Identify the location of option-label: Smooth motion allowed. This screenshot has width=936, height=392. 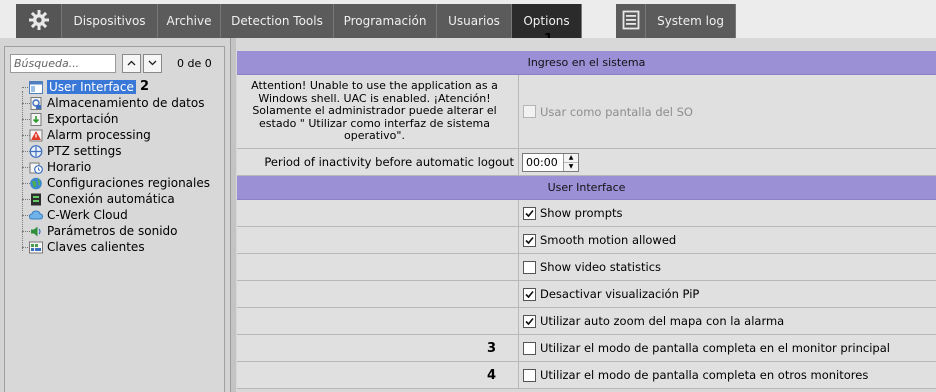
(608, 240).